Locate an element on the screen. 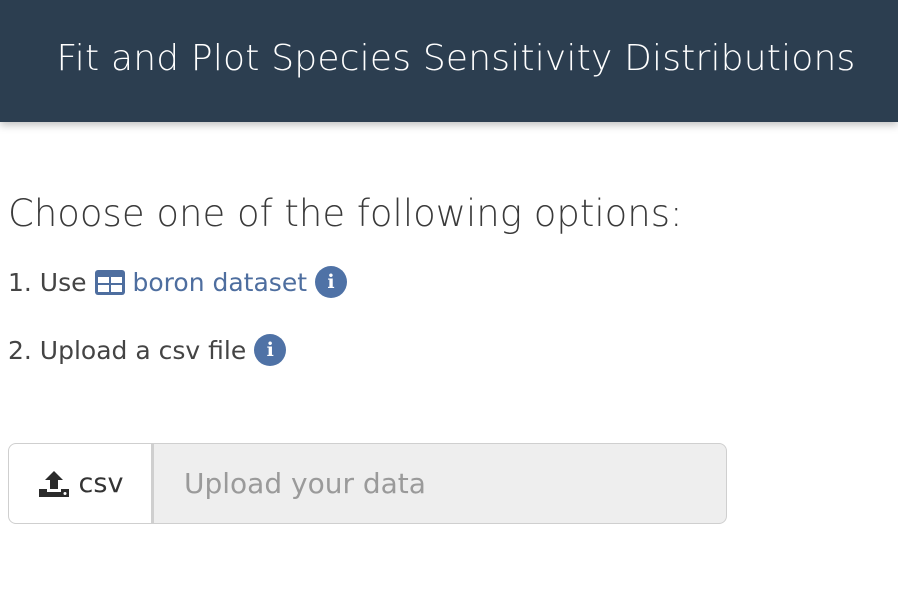 Image resolution: width=898 pixels, height=607 pixels. option-2-label: 2. Upload a csv file is located at coordinates (127, 350).